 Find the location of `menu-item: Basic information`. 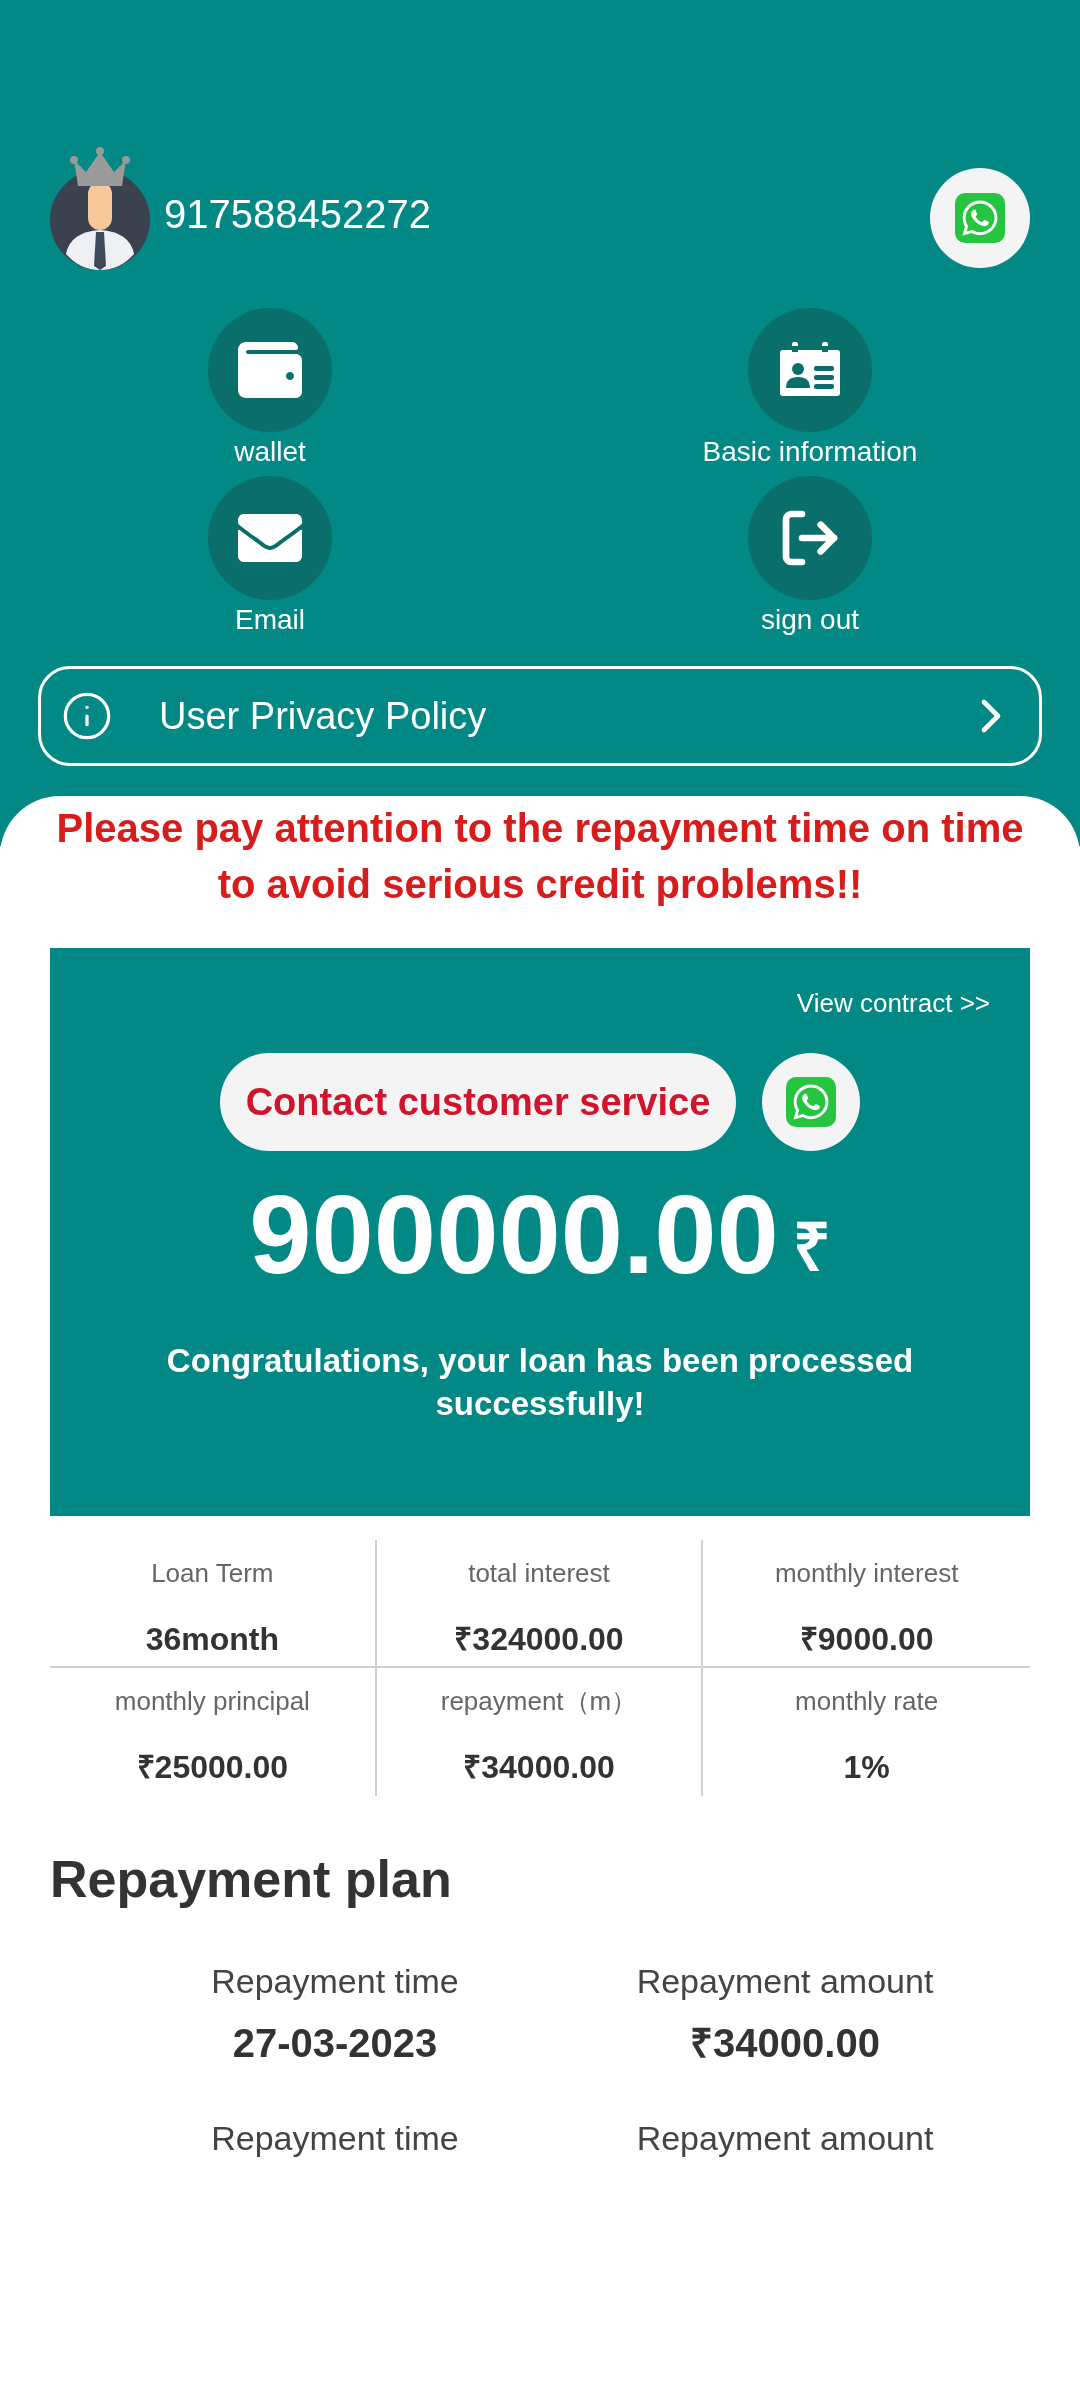

menu-item: Basic information is located at coordinates (810, 390).